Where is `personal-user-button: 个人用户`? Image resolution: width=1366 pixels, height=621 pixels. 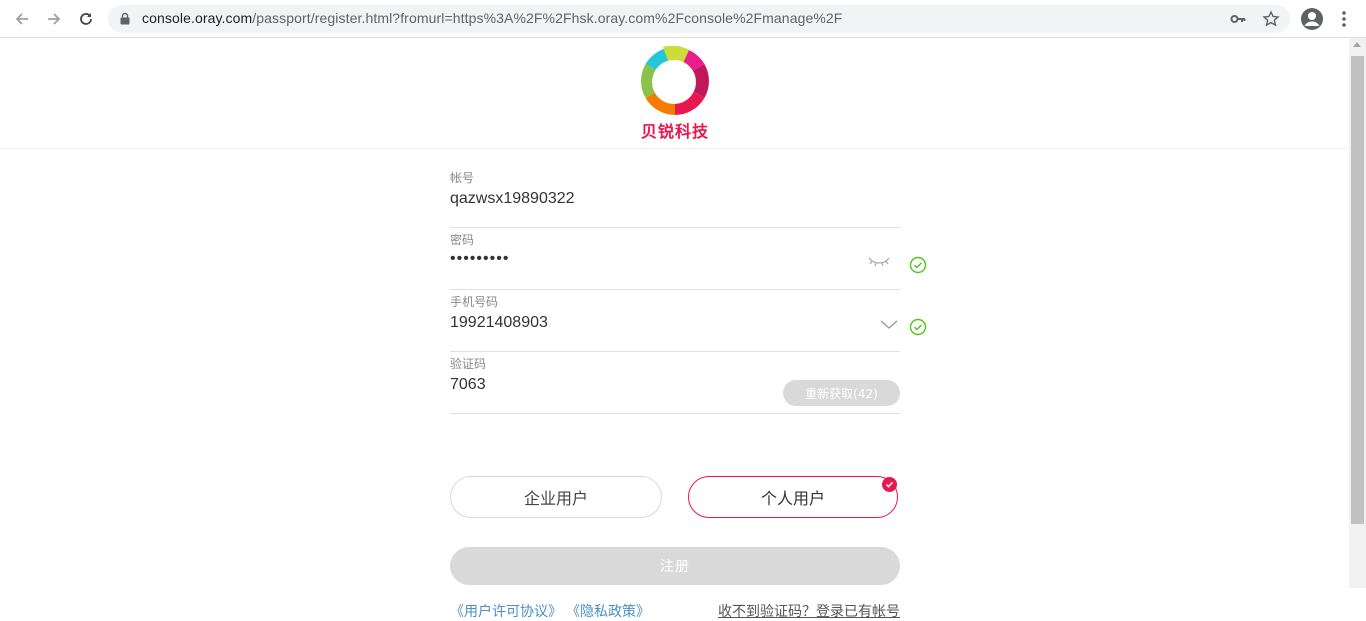
personal-user-button: 个人用户 is located at coordinates (793, 497).